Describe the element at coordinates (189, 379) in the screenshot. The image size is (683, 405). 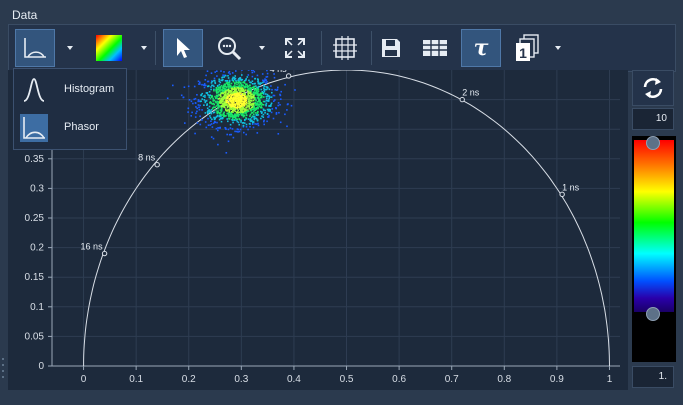
I see `x-tick-label: 0.2` at that location.